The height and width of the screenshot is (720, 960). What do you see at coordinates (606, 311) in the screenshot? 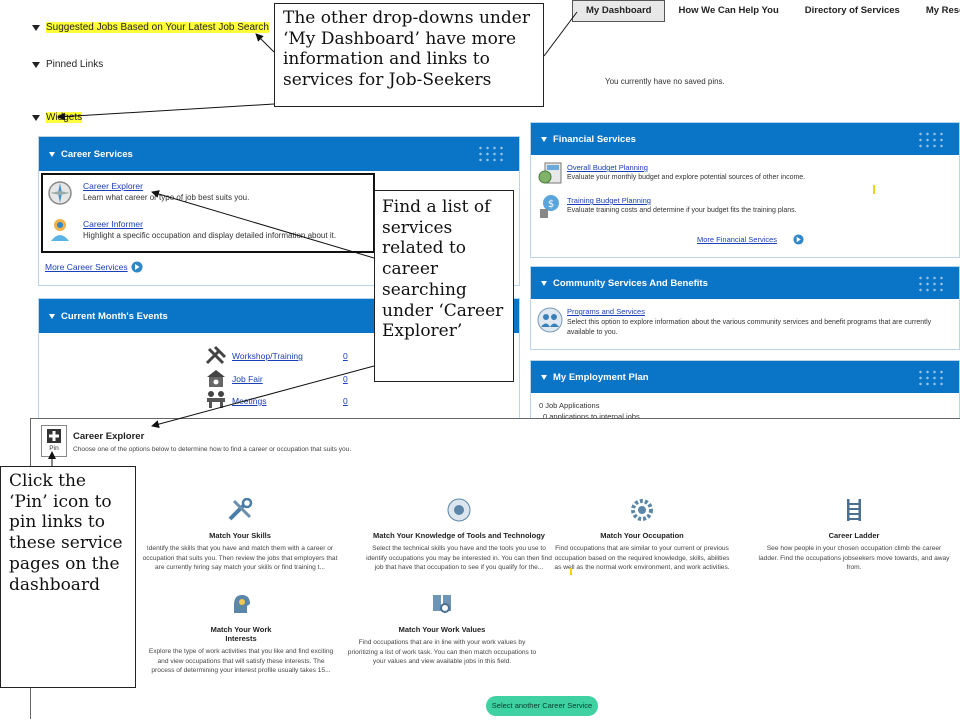
I see `programs-services-link: Programs and Services` at bounding box center [606, 311].